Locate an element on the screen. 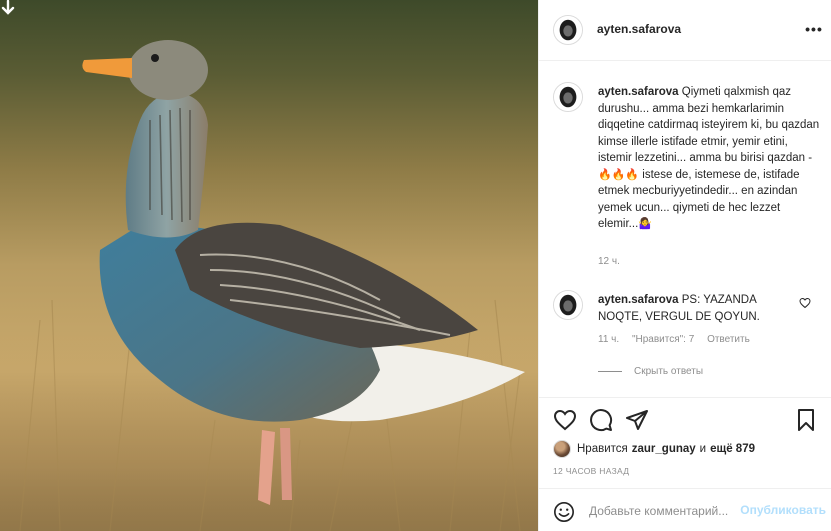 This screenshot has width=831, height=531. share-plane-icon is located at coordinates (637, 420).